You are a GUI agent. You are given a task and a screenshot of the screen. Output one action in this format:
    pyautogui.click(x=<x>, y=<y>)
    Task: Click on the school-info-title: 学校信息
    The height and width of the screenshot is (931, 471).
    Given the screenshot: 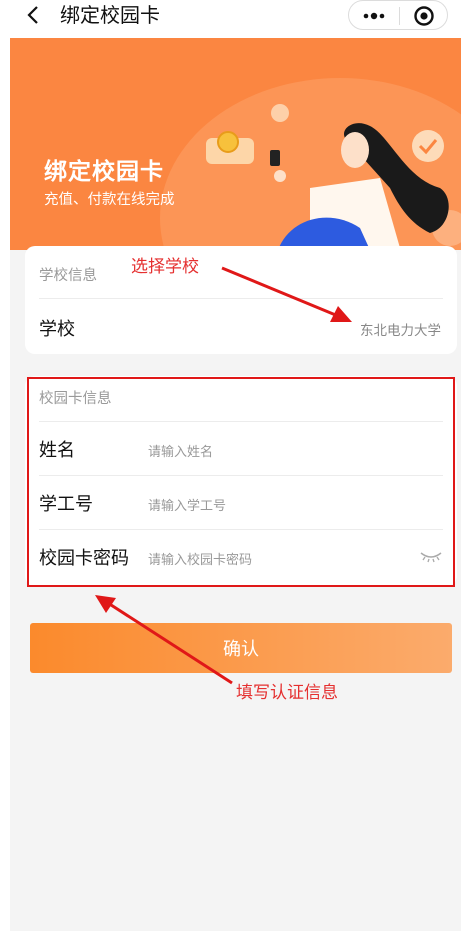 What is the action you would take?
    pyautogui.click(x=68, y=276)
    